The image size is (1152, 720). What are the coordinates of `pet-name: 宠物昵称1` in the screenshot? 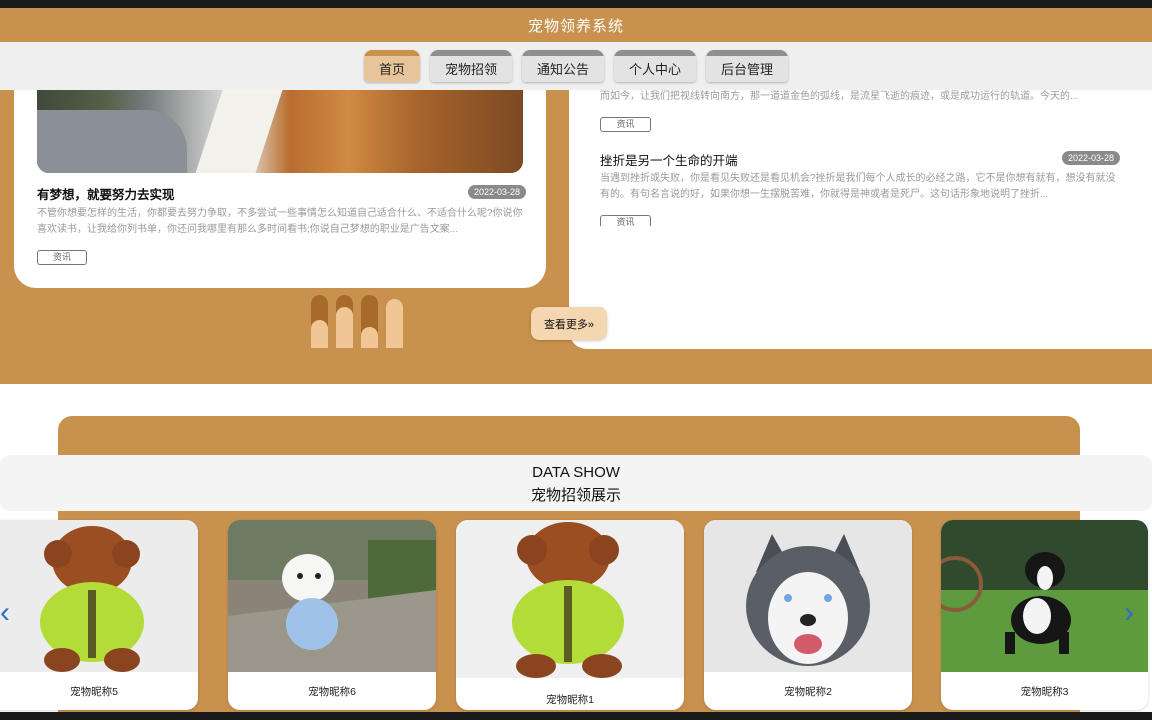 It's located at (570, 699).